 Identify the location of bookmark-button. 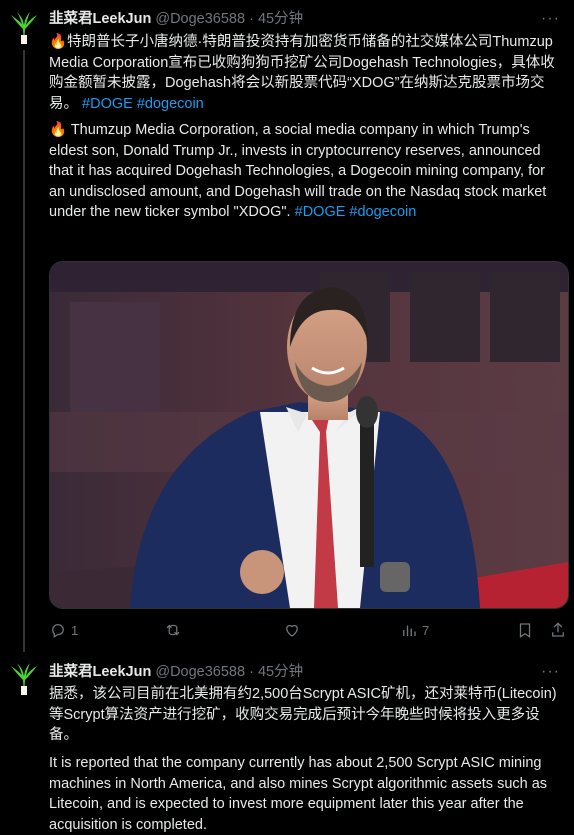
(525, 630).